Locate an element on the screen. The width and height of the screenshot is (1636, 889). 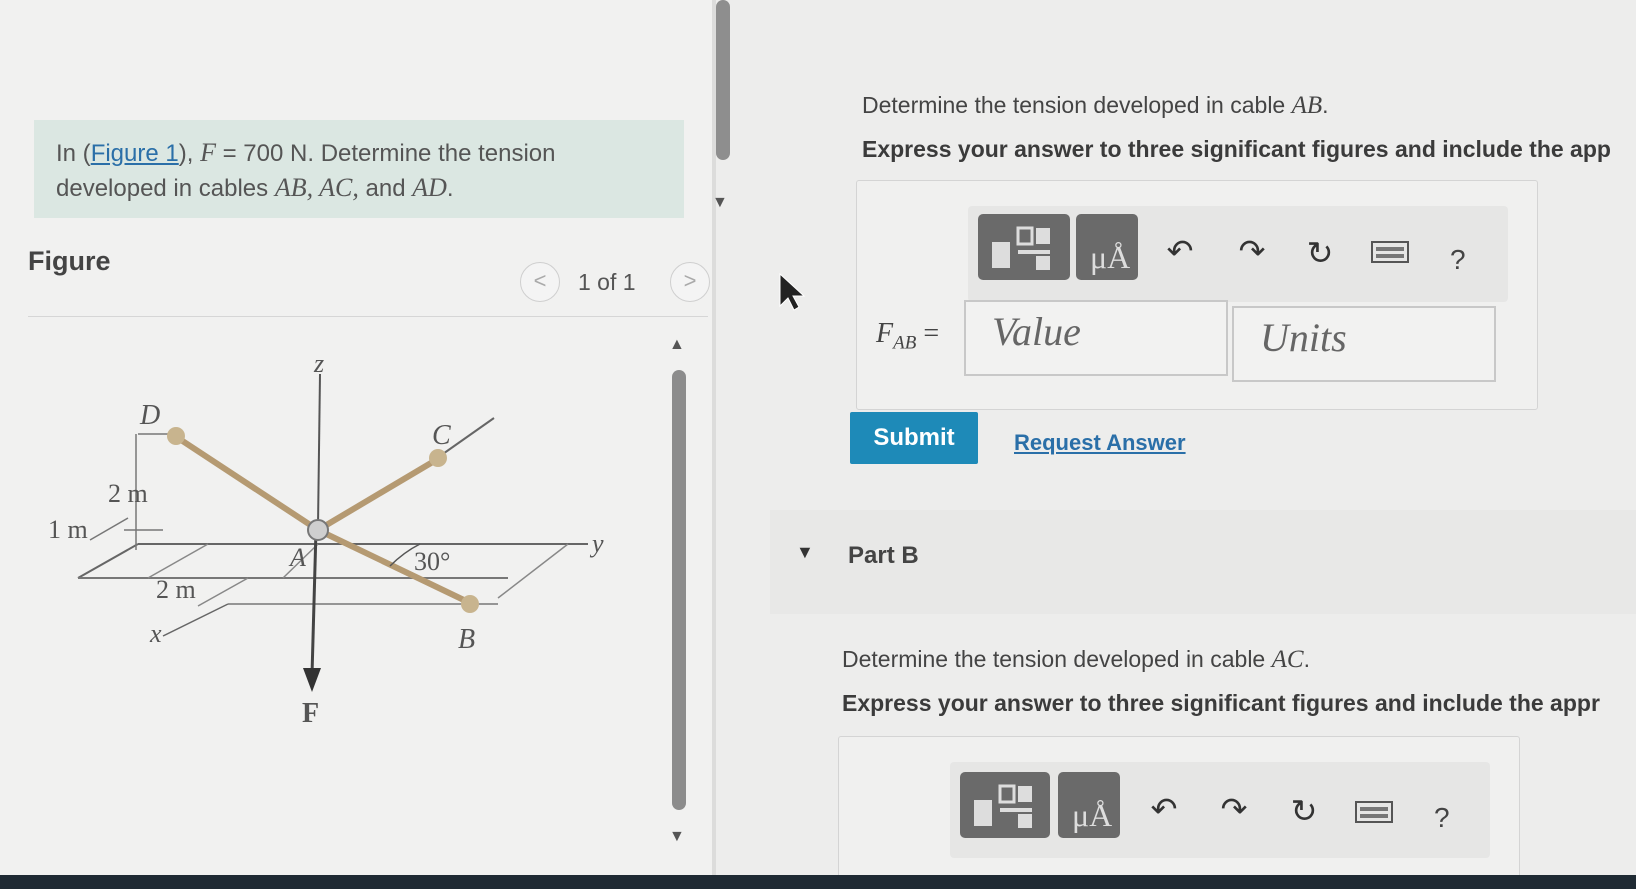
prev-figure-button: < is located at coordinates (540, 282).